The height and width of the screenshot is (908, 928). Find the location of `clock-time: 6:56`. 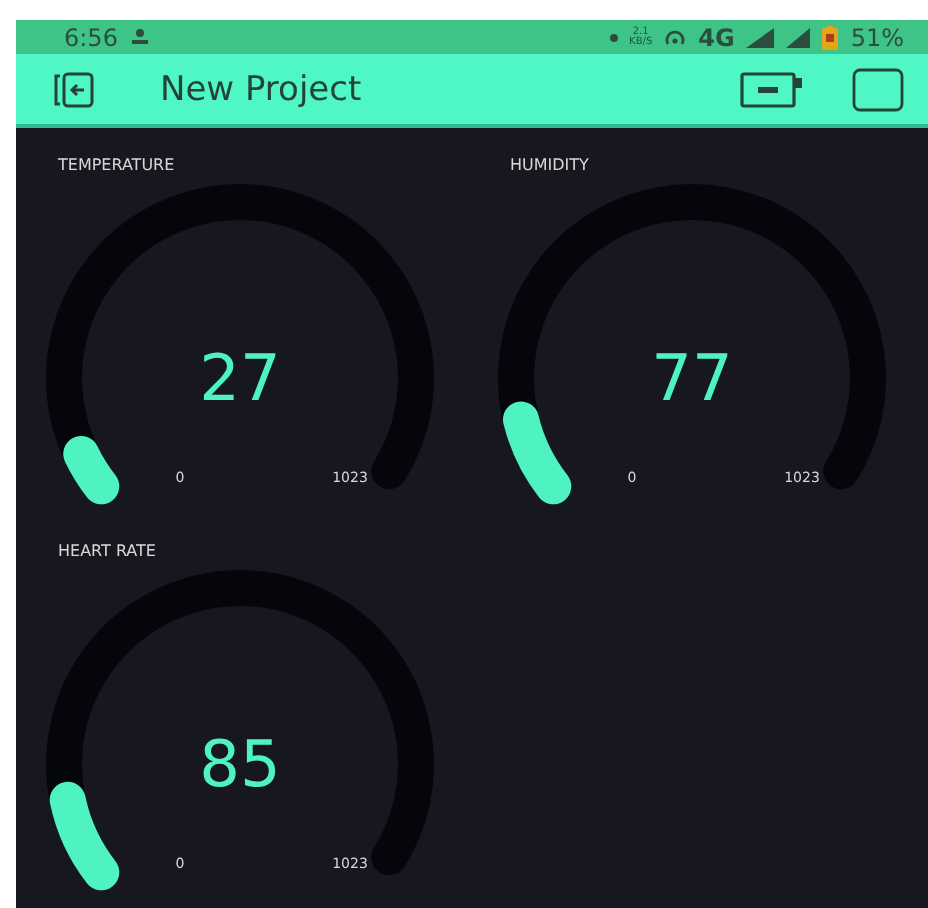

clock-time: 6:56 is located at coordinates (91, 37).